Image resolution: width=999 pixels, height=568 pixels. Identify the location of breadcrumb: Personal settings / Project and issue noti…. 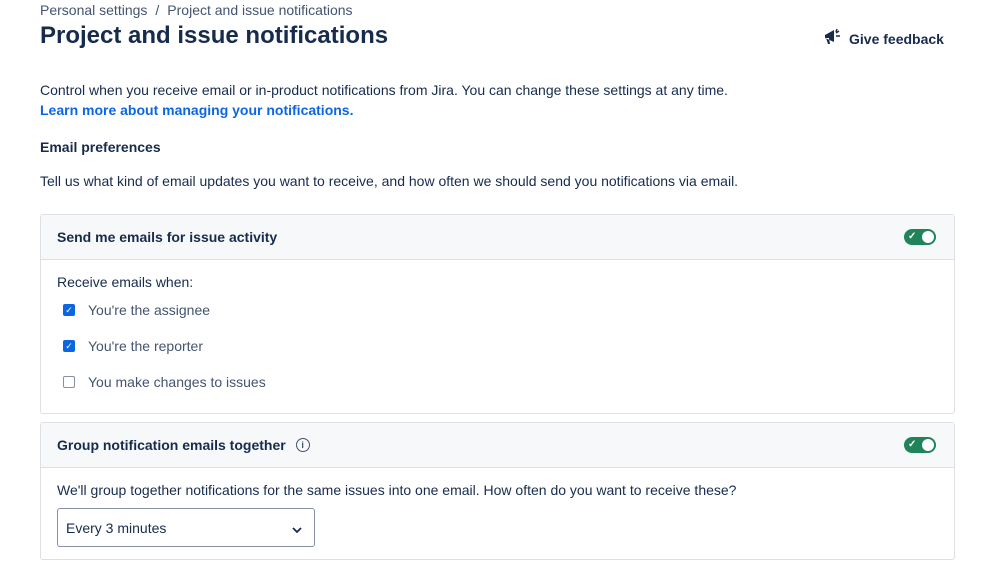
(196, 10).